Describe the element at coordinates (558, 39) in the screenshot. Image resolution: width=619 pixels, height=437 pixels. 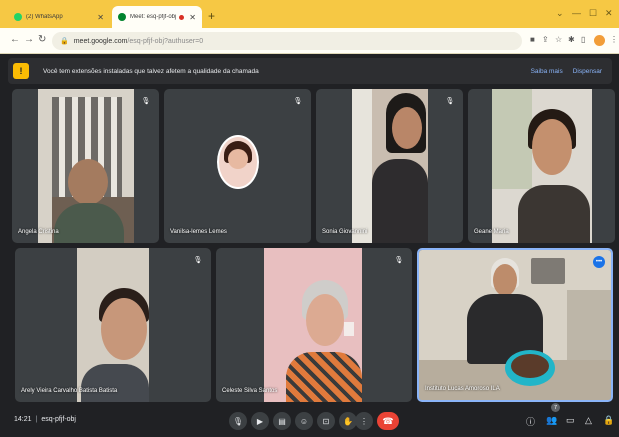
I see `bookmark-star-icon: ☆` at that location.